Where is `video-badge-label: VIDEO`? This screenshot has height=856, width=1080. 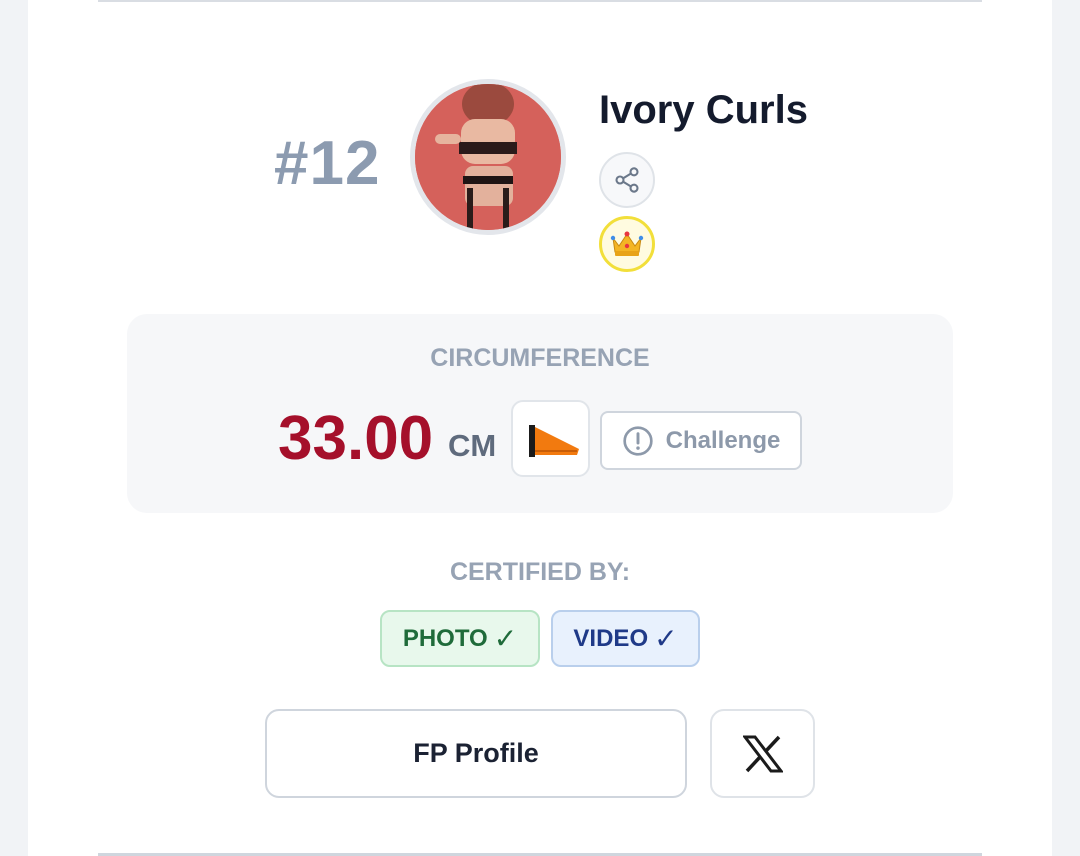
video-badge-label: VIDEO is located at coordinates (611, 638).